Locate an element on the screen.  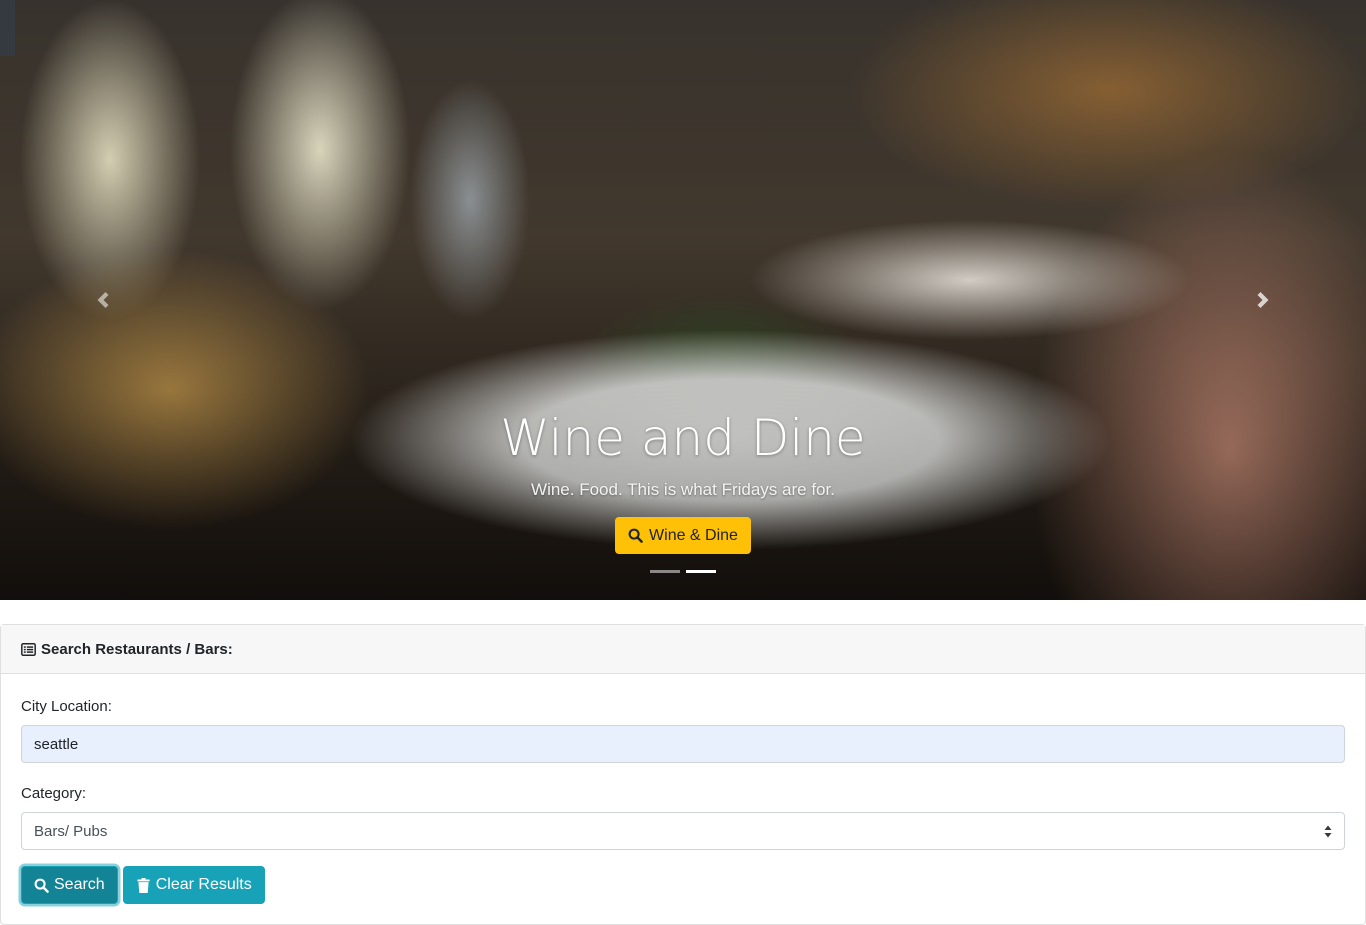
category-label: Category: is located at coordinates (54, 793).